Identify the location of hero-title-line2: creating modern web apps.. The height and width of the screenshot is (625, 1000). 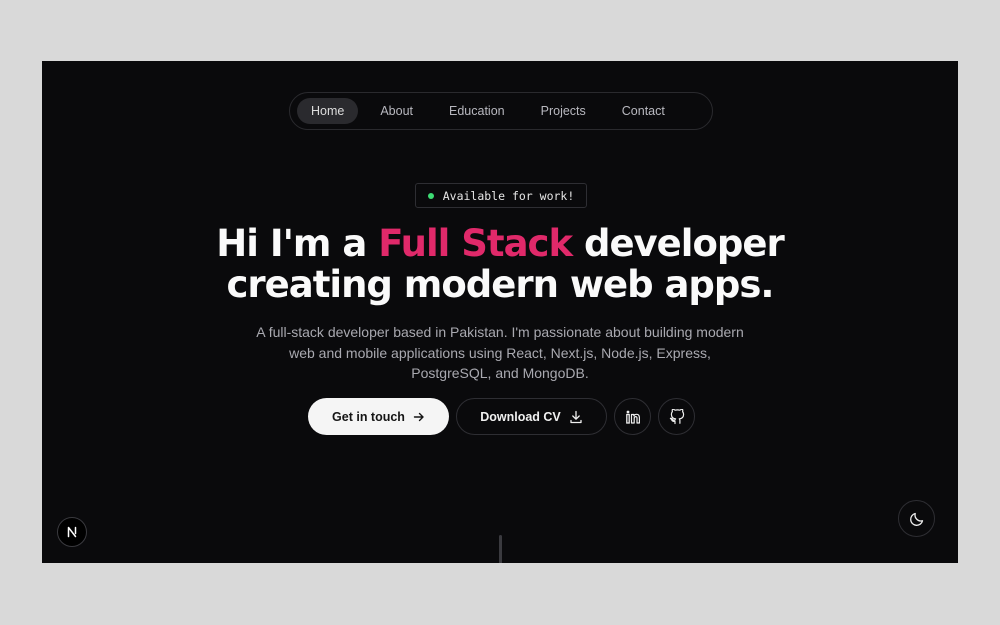
(500, 284).